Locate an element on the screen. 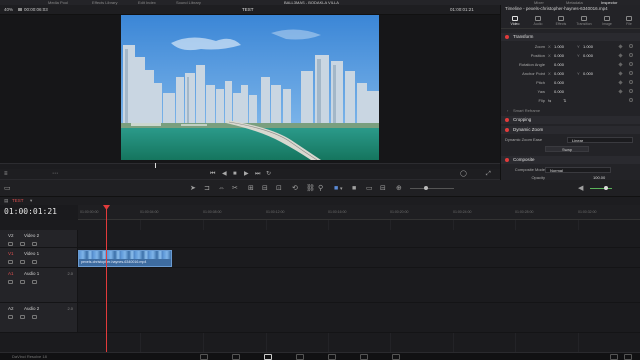  match-frame-icon: ◯ is located at coordinates (463, 174).